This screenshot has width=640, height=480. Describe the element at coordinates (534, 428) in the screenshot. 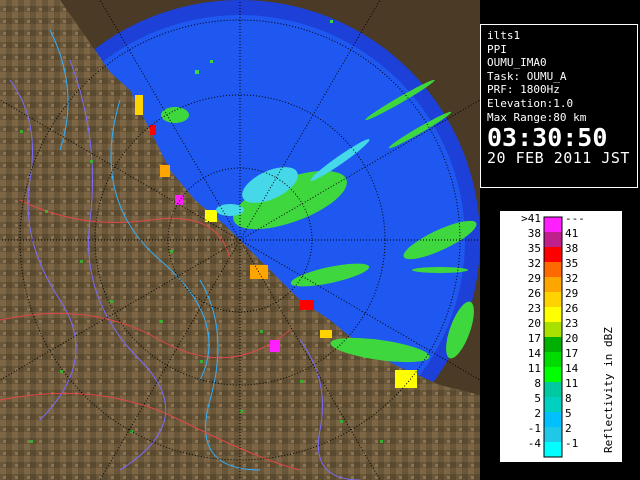

I see `legend-lower-bound: -1` at that location.